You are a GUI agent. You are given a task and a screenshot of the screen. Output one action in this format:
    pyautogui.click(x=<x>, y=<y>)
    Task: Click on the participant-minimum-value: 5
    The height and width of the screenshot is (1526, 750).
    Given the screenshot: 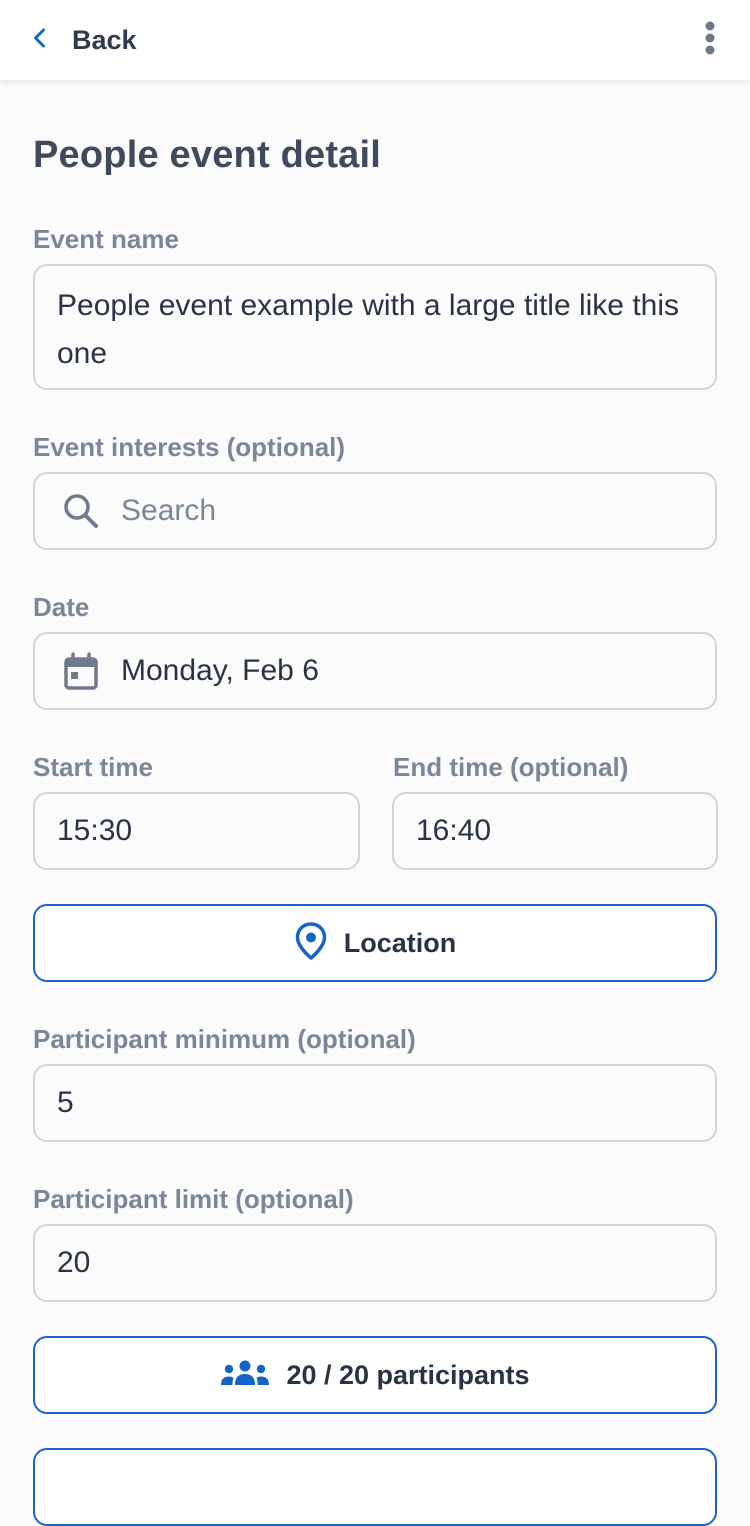 What is the action you would take?
    pyautogui.click(x=65, y=1102)
    